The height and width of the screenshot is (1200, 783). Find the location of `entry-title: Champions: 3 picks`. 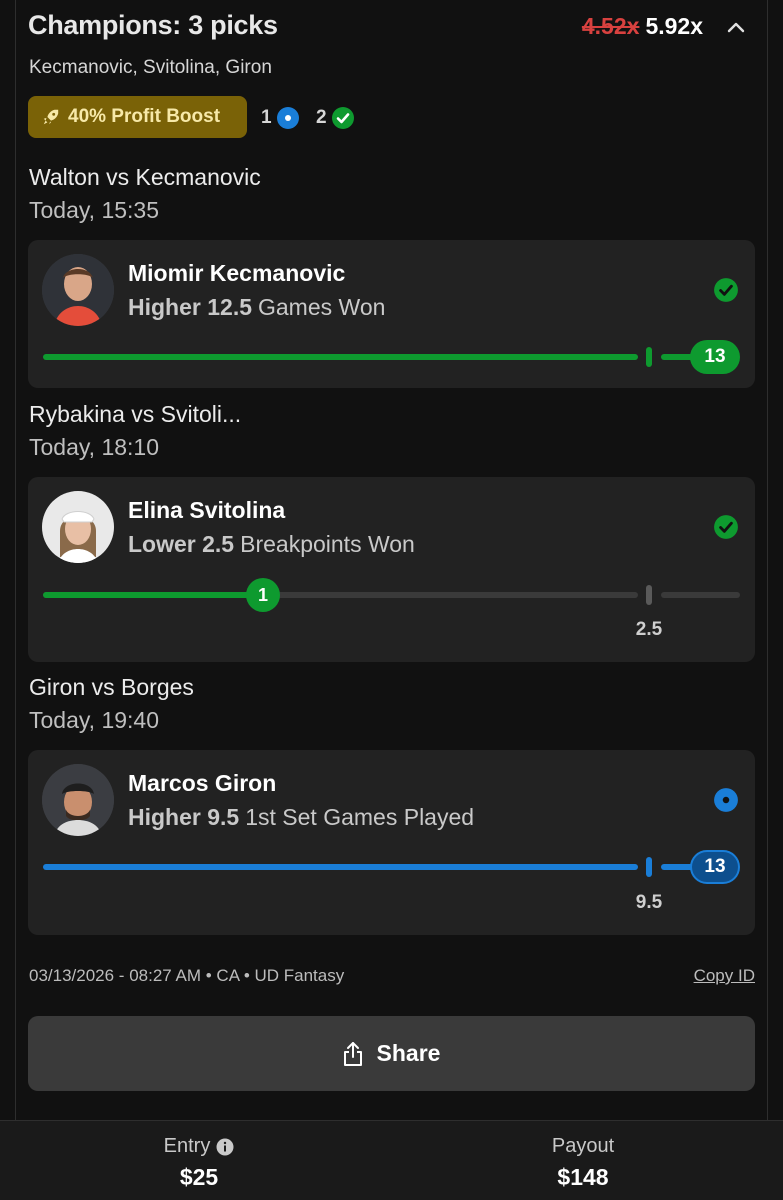

entry-title: Champions: 3 picks is located at coordinates (153, 25).